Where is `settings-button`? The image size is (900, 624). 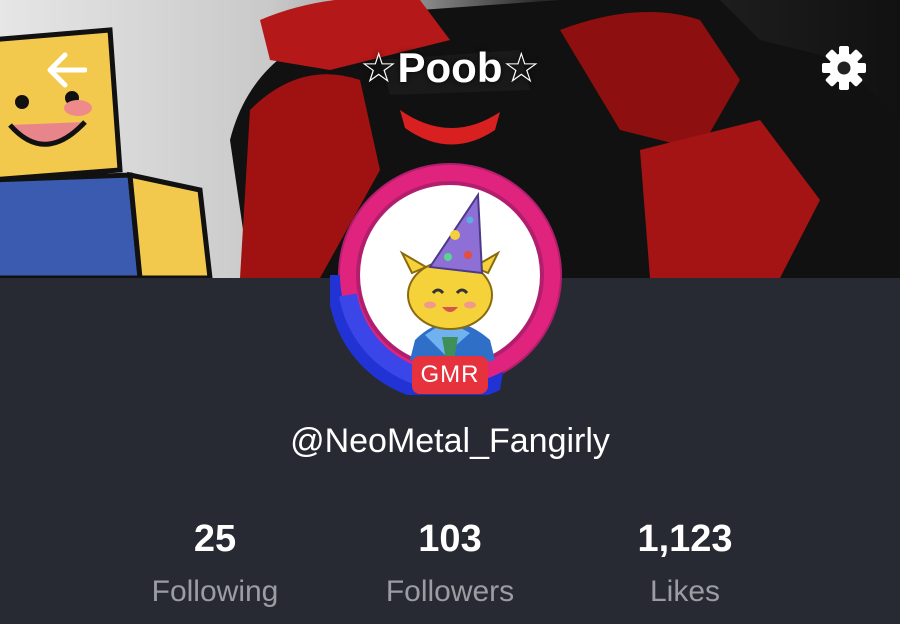
settings-button is located at coordinates (844, 68).